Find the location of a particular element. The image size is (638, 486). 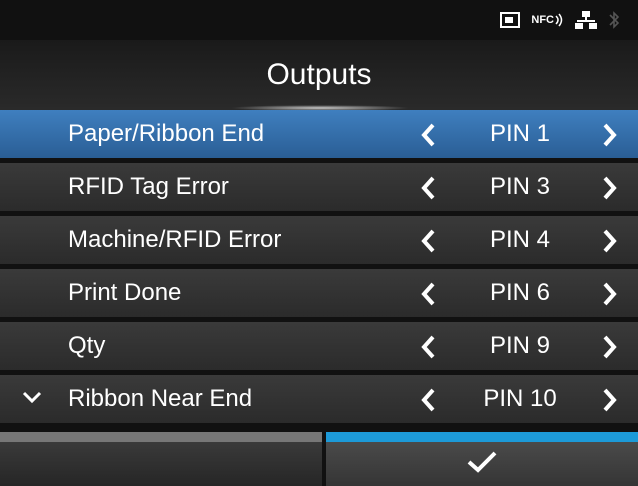

row-value: PIN 10 is located at coordinates (520, 398).